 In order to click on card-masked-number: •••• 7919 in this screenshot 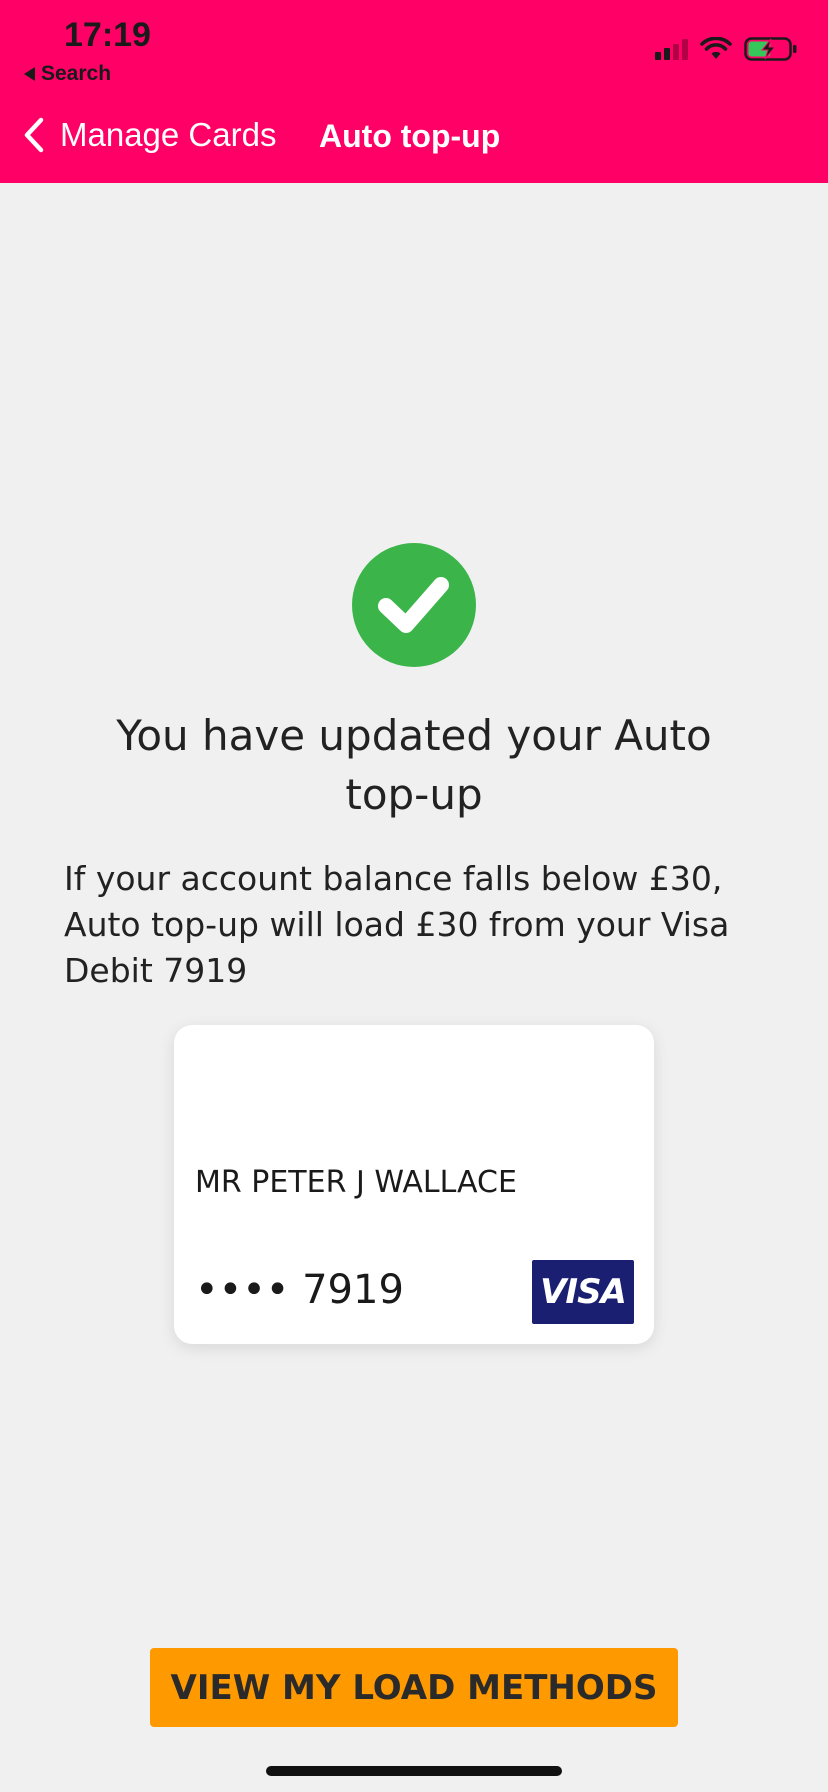, I will do `click(299, 1290)`.